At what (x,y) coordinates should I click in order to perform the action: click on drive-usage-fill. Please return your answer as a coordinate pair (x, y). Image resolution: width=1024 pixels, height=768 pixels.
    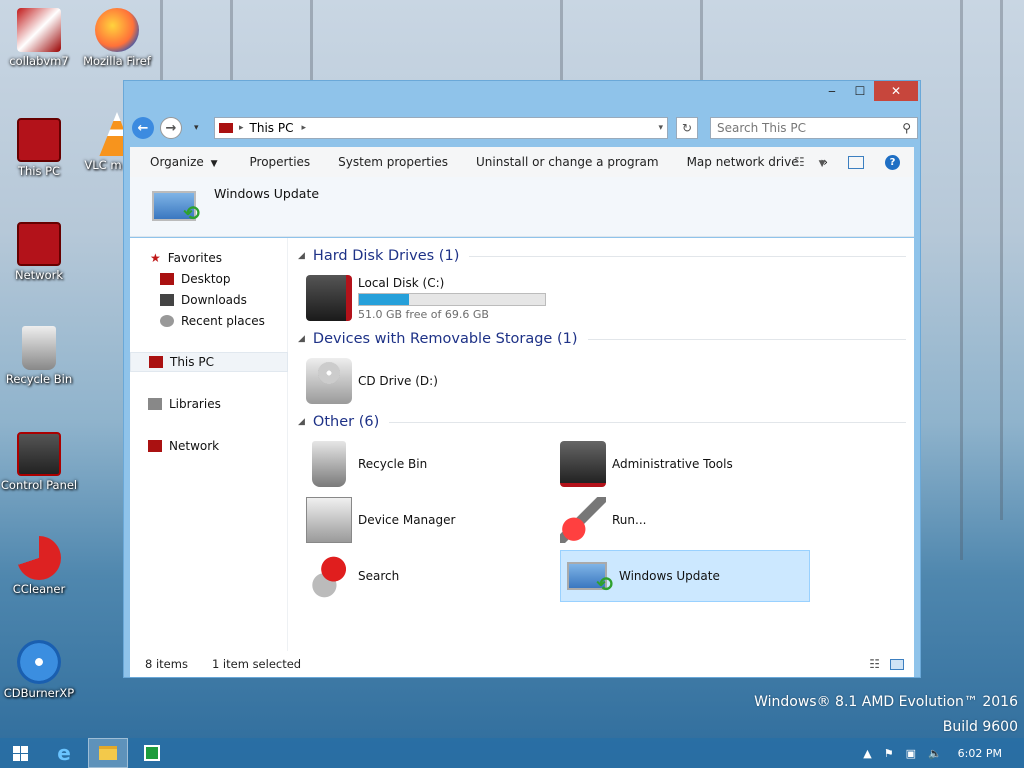
    Looking at the image, I should click on (384, 299).